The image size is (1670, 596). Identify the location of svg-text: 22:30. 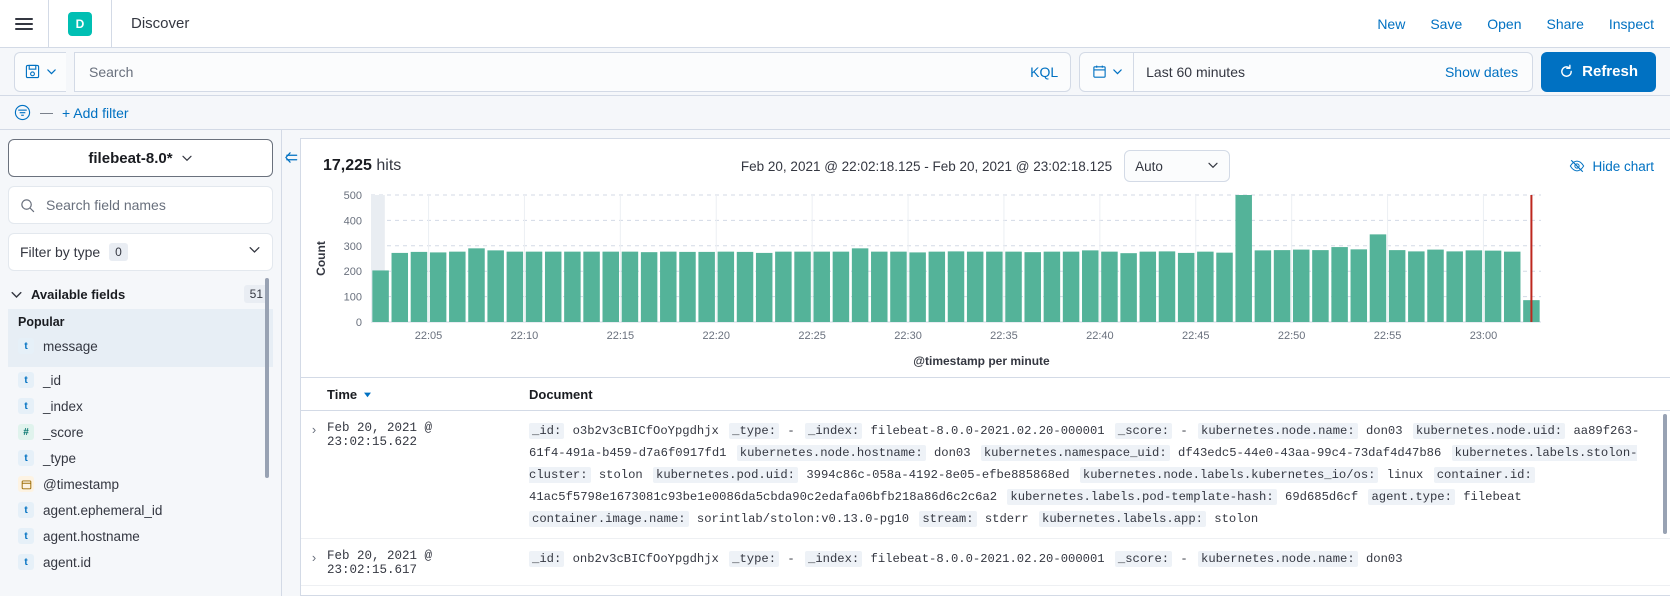
(908, 336).